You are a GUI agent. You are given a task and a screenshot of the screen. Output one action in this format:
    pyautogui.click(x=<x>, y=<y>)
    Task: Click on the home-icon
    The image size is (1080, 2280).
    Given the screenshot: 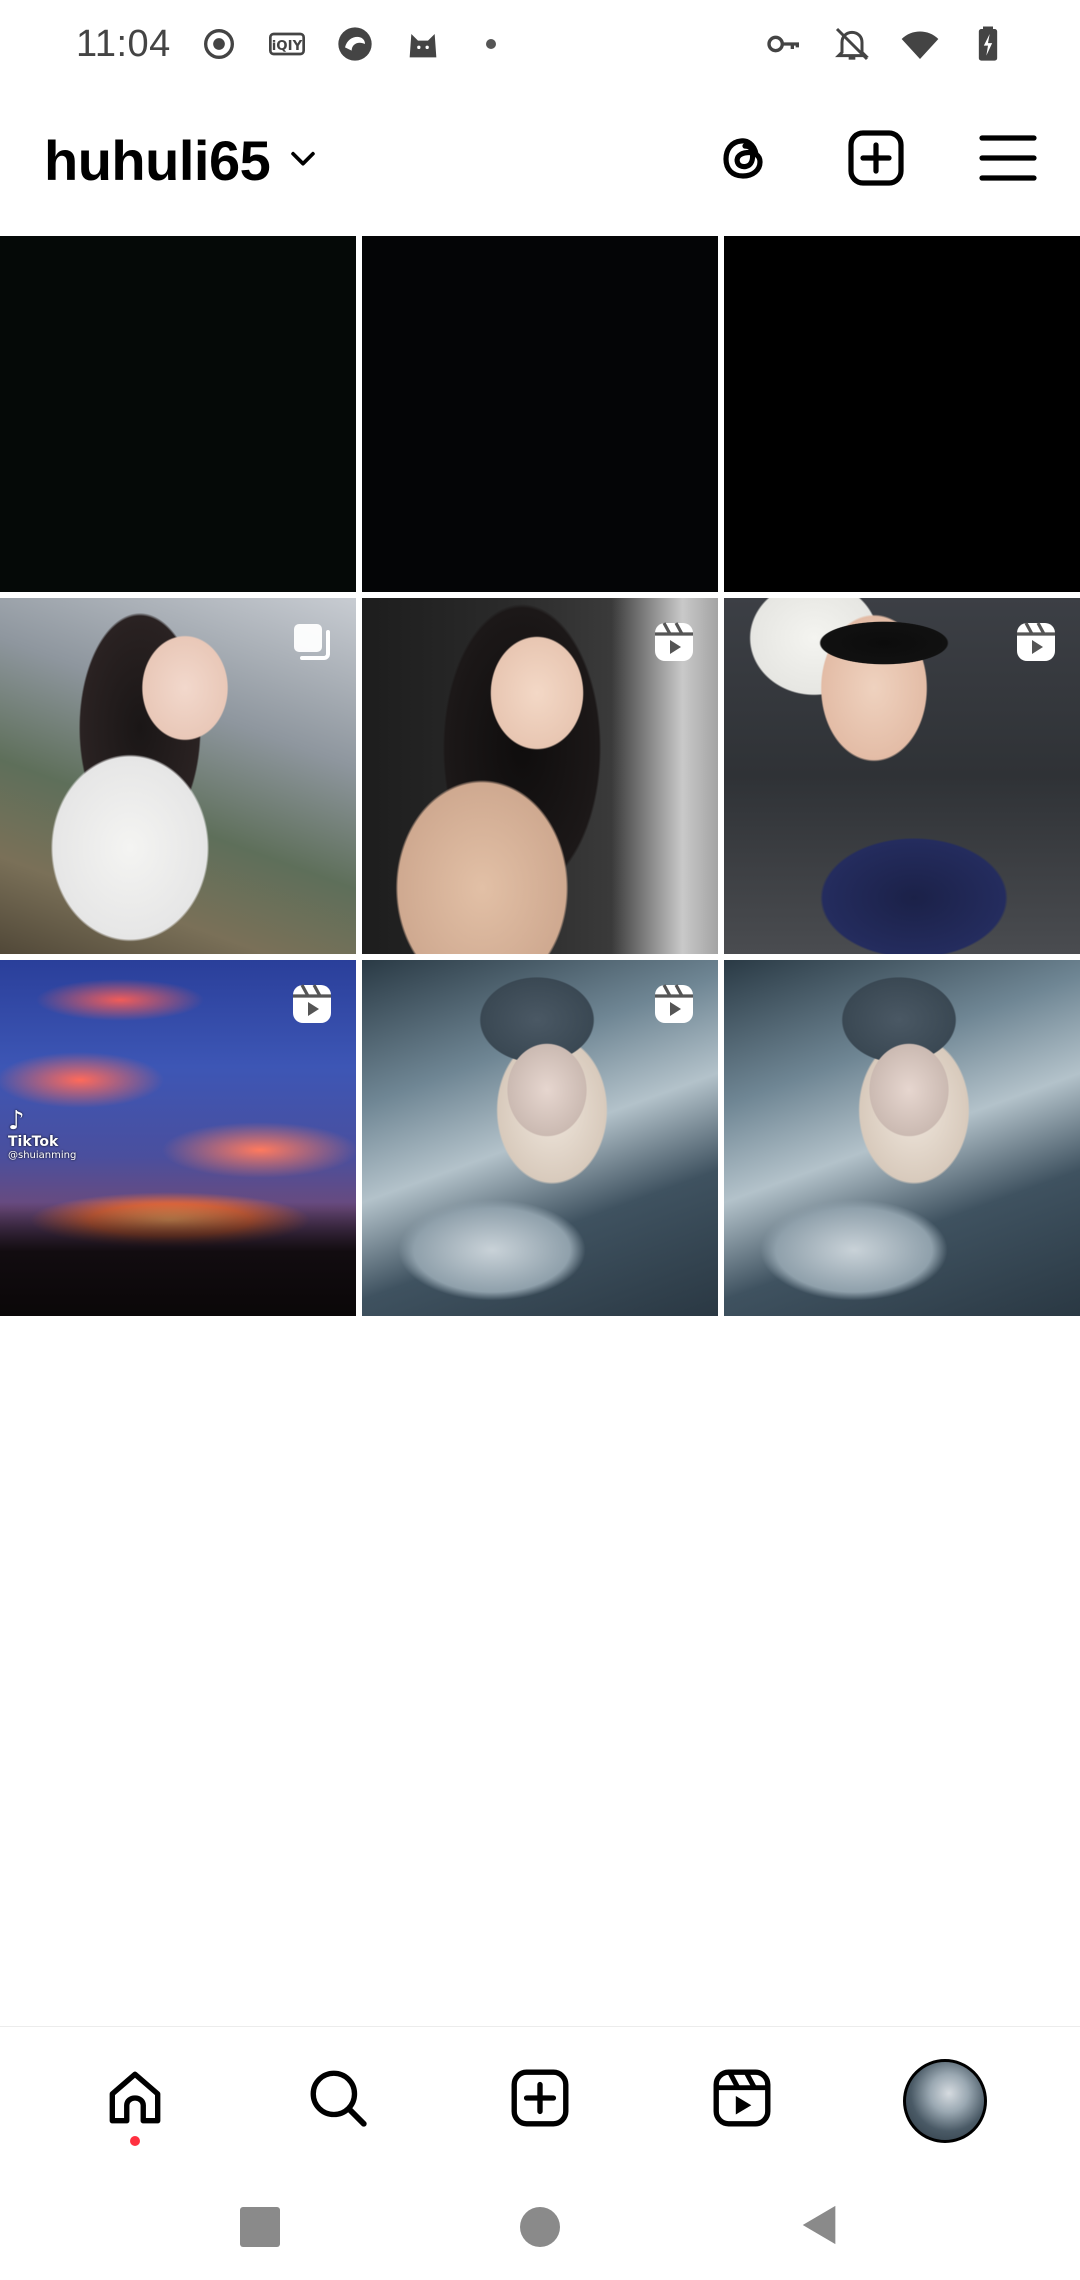 What is the action you would take?
    pyautogui.click(x=135, y=2100)
    